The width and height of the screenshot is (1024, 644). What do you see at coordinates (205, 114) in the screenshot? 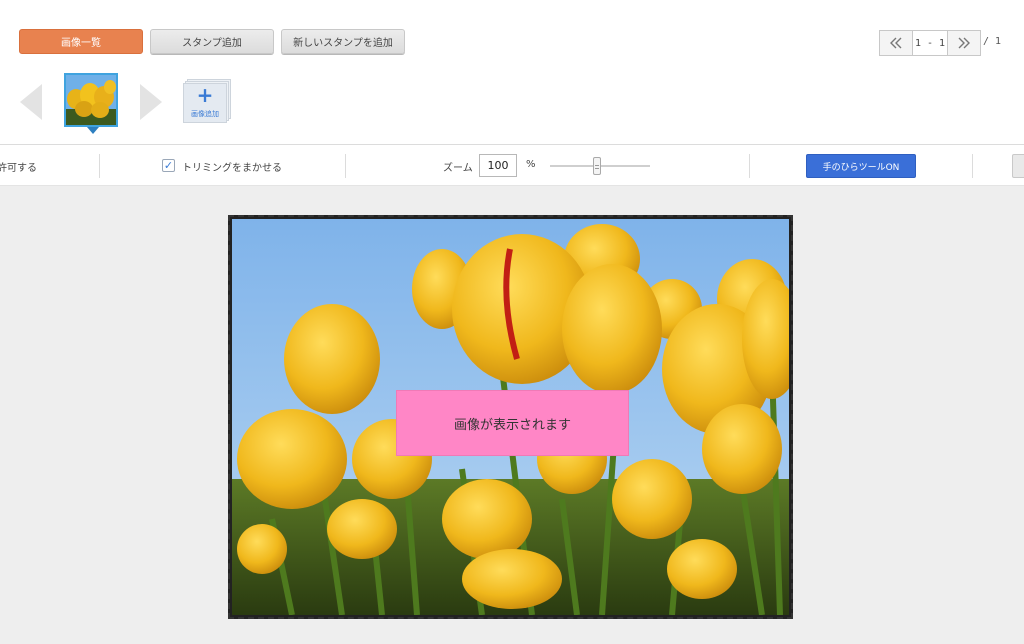
I see `add-image-label: 画像追加` at bounding box center [205, 114].